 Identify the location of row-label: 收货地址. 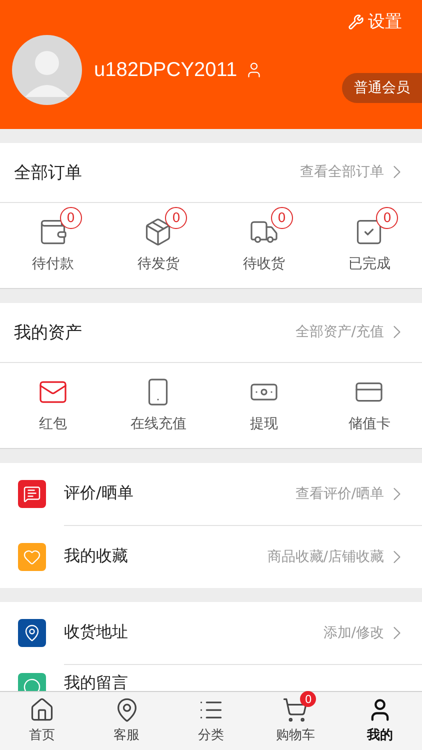
(96, 633).